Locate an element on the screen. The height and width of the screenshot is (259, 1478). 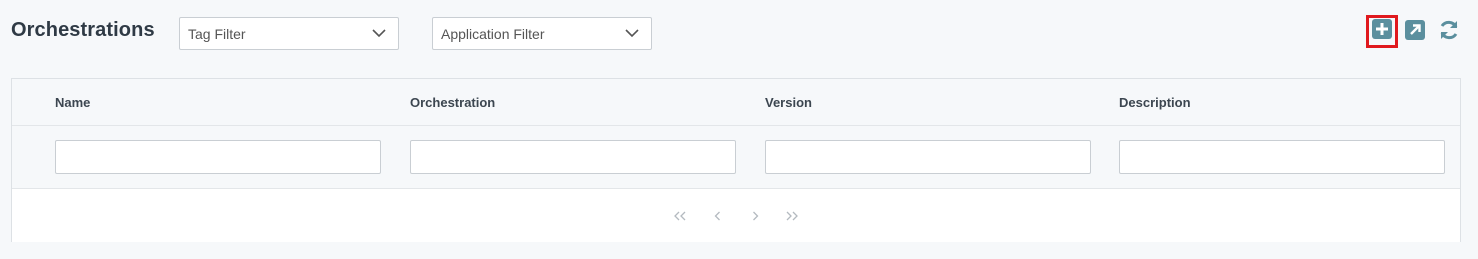
add-orchestration-button is located at coordinates (1382, 31).